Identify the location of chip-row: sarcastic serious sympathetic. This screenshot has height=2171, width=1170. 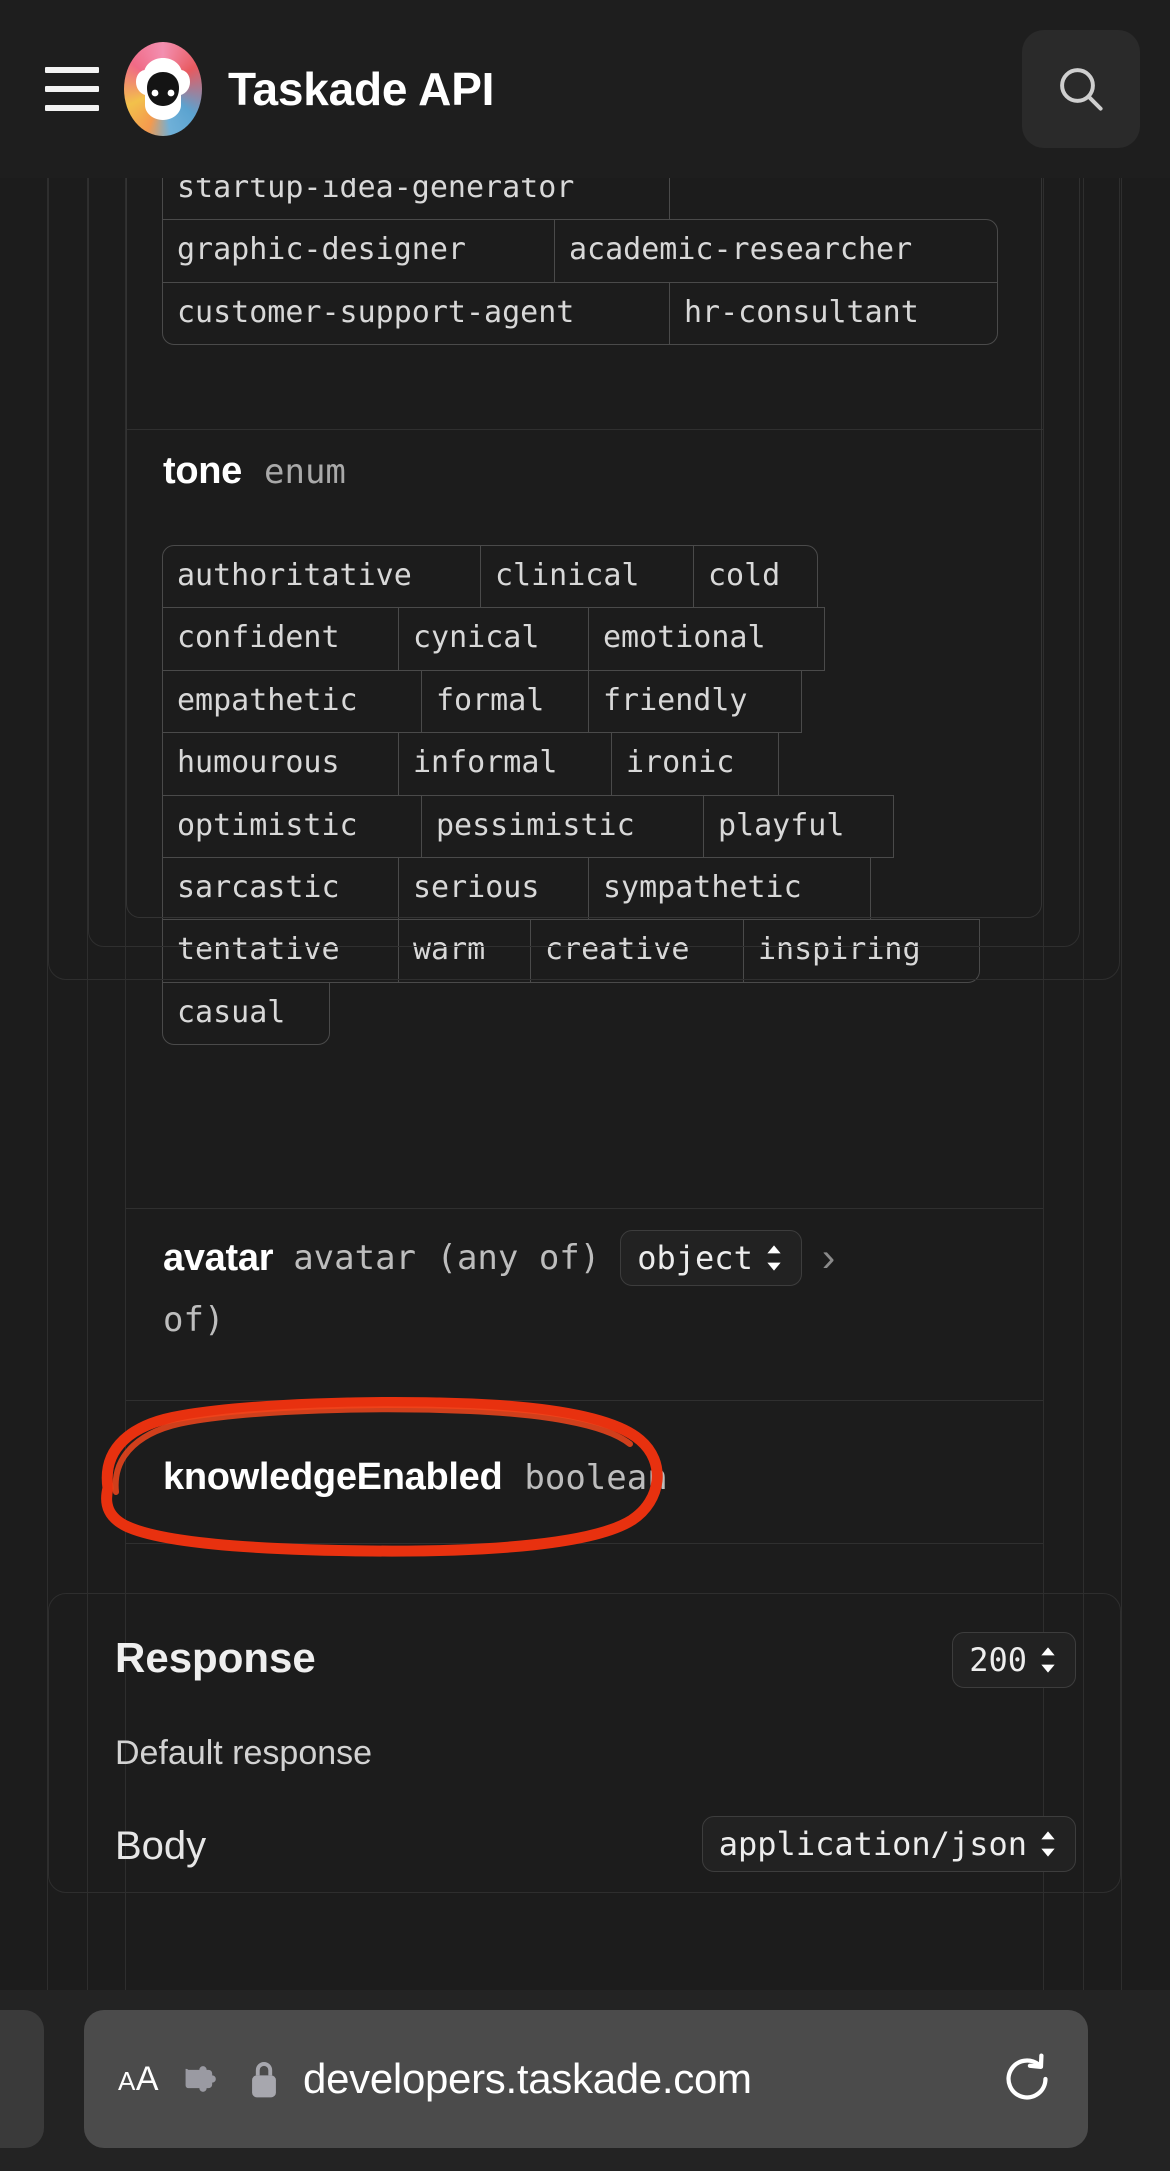
(571, 888).